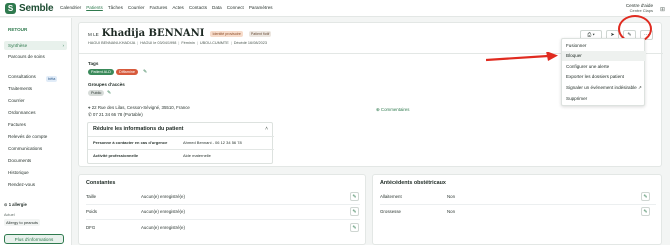  Describe the element at coordinates (116, 155) in the screenshot. I see `info-key: Activité professionnelle` at that location.